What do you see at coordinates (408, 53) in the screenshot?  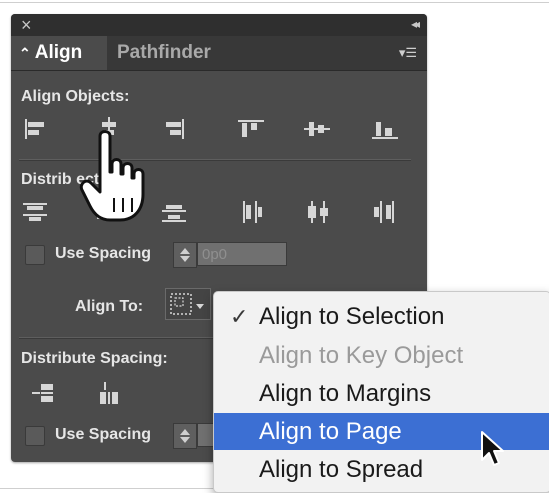 I see `panel-menu-icon: ▾☰` at bounding box center [408, 53].